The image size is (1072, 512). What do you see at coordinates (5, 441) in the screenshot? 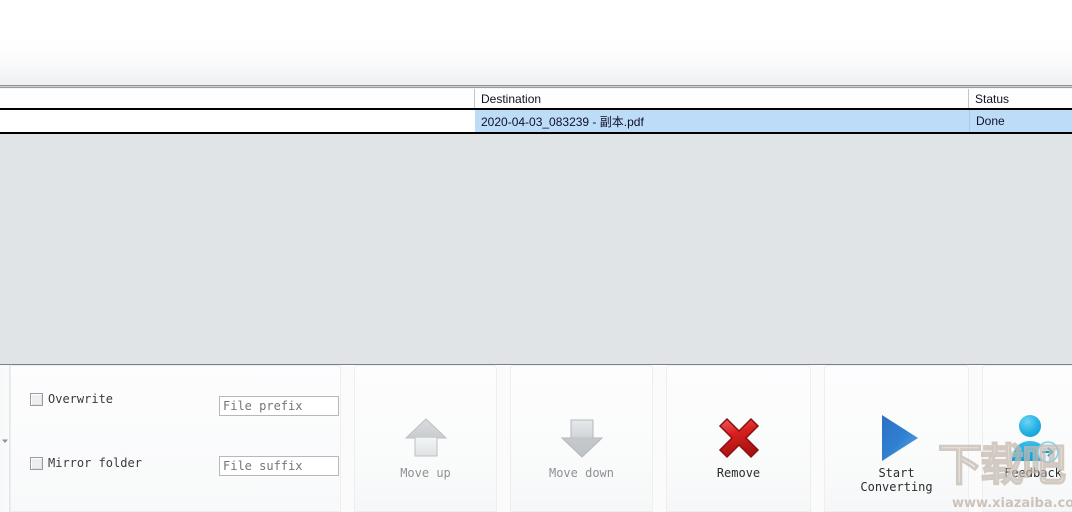
I see `chevron-down-icon` at bounding box center [5, 441].